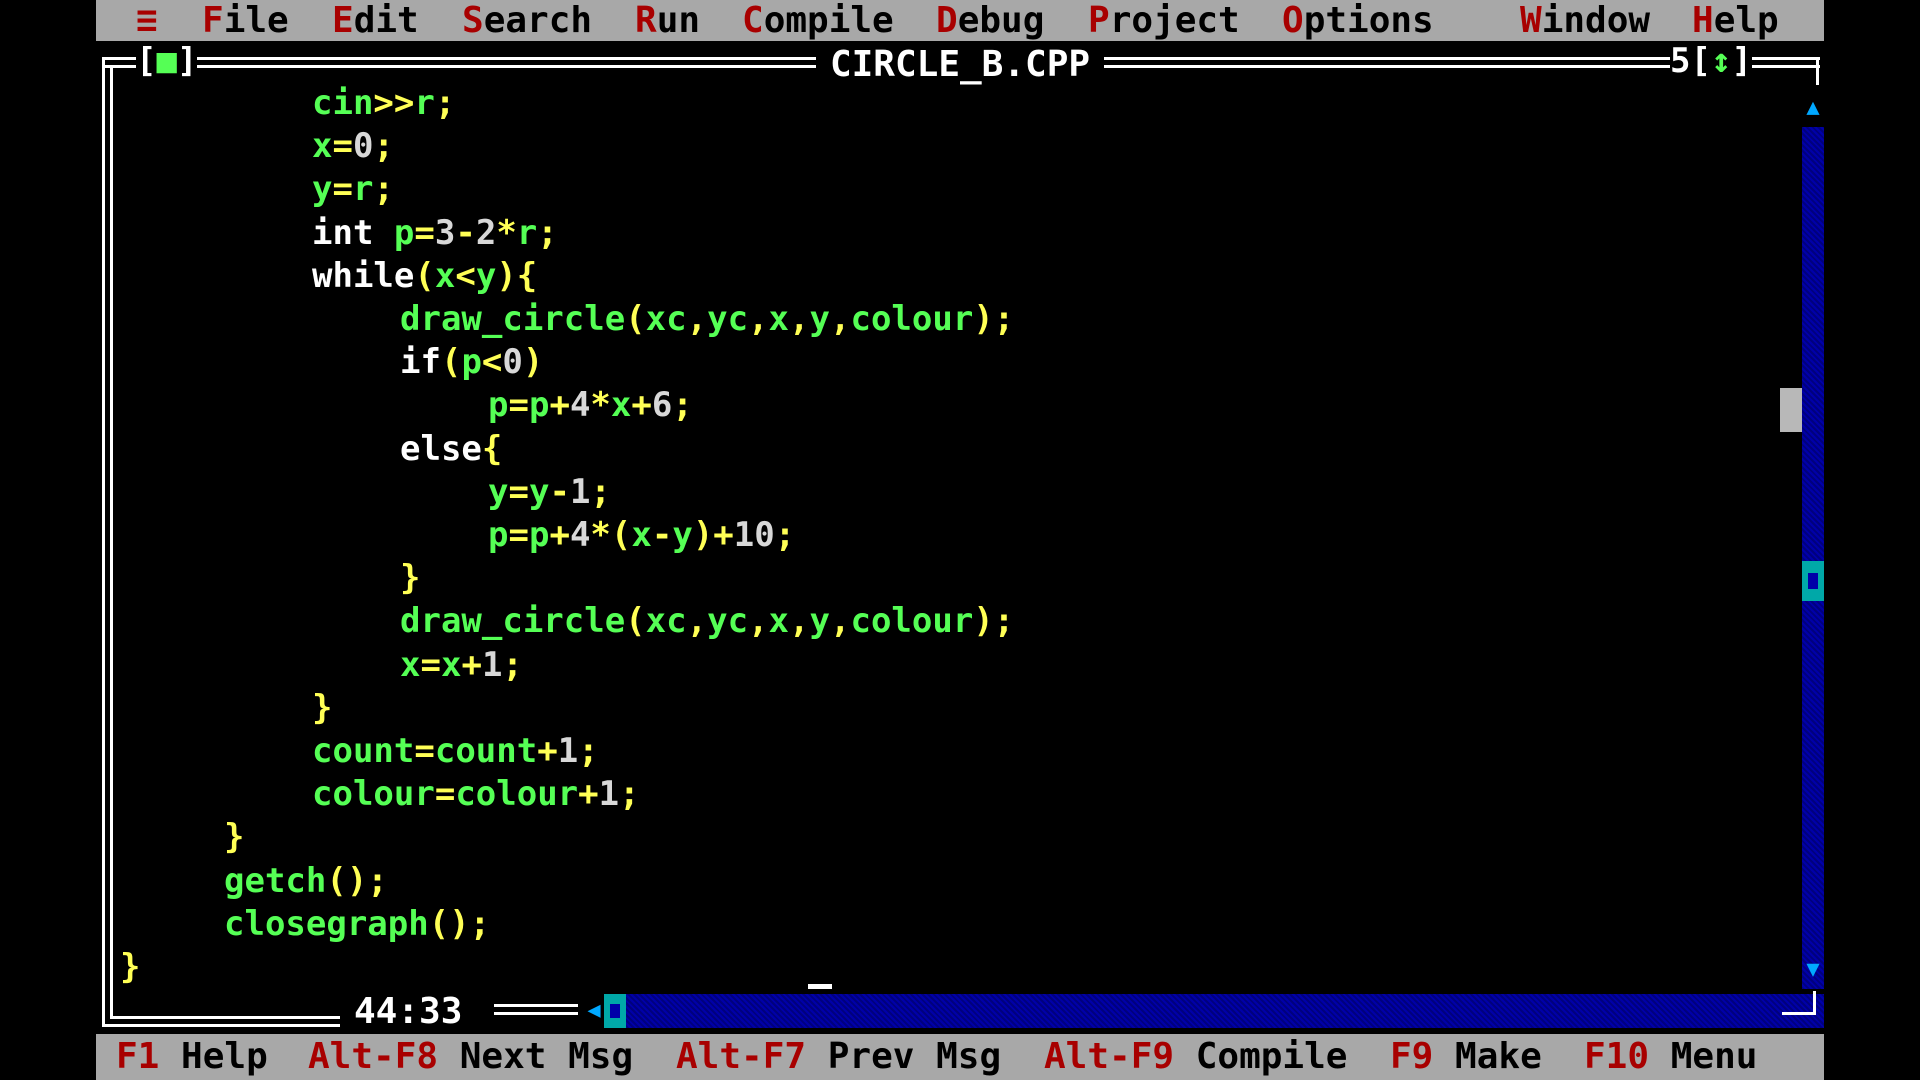  Describe the element at coordinates (539, 405) in the screenshot. I see `code-token: p` at that location.